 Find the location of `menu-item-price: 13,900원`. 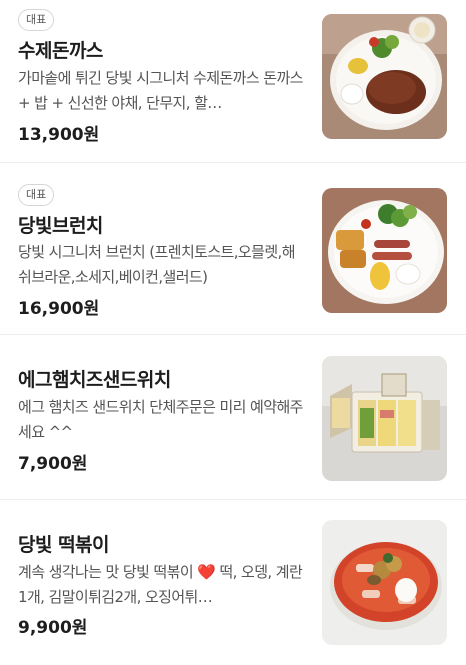

menu-item-price: 13,900원 is located at coordinates (59, 135).